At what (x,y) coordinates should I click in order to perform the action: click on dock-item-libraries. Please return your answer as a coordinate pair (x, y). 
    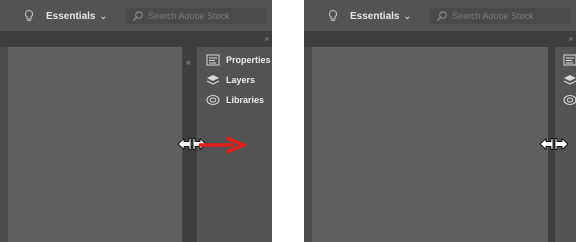
    Looking at the image, I should click on (569, 100).